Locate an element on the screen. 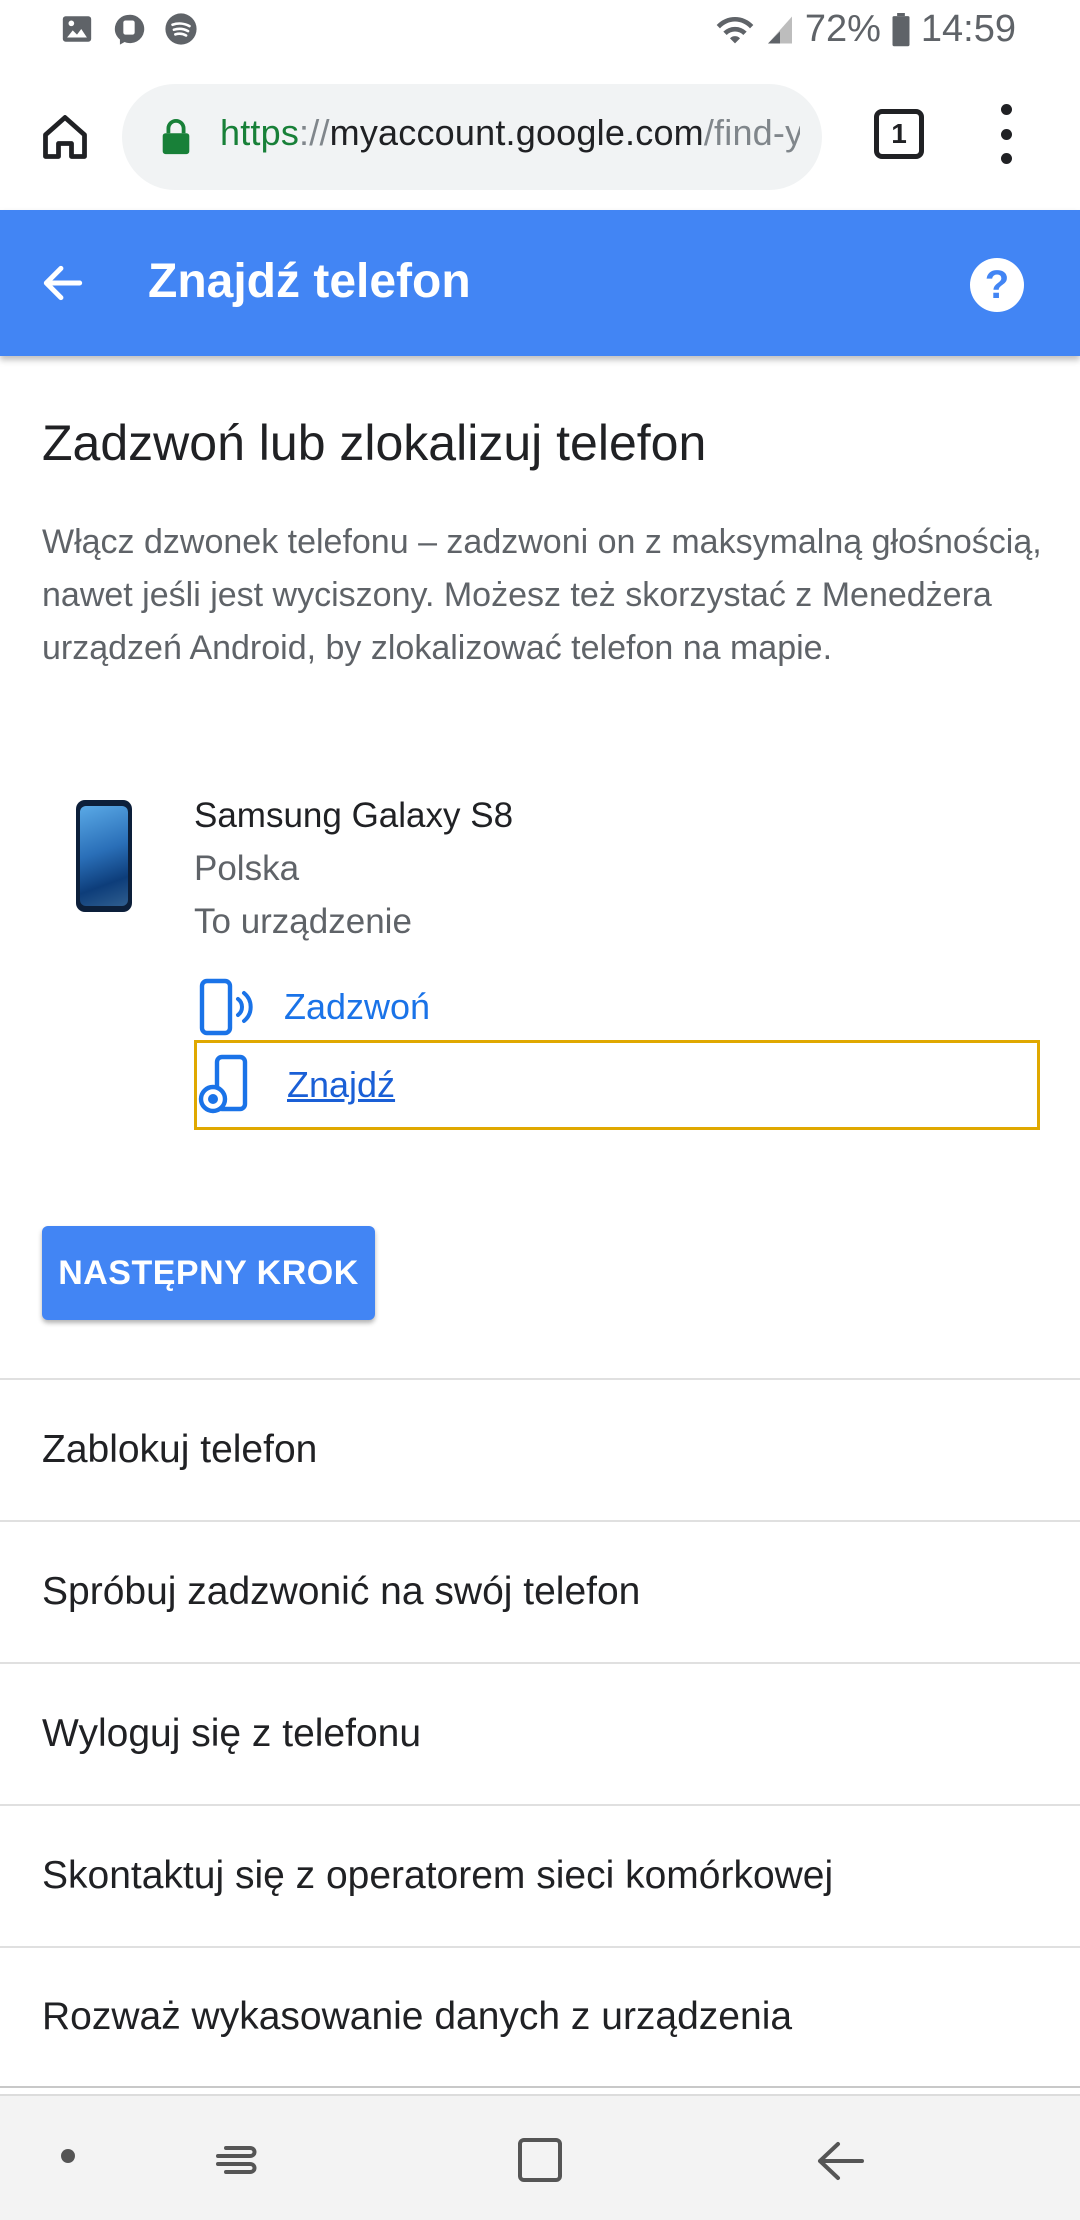 Image resolution: width=1080 pixels, height=2220 pixels. wifi-icon is located at coordinates (735, 29).